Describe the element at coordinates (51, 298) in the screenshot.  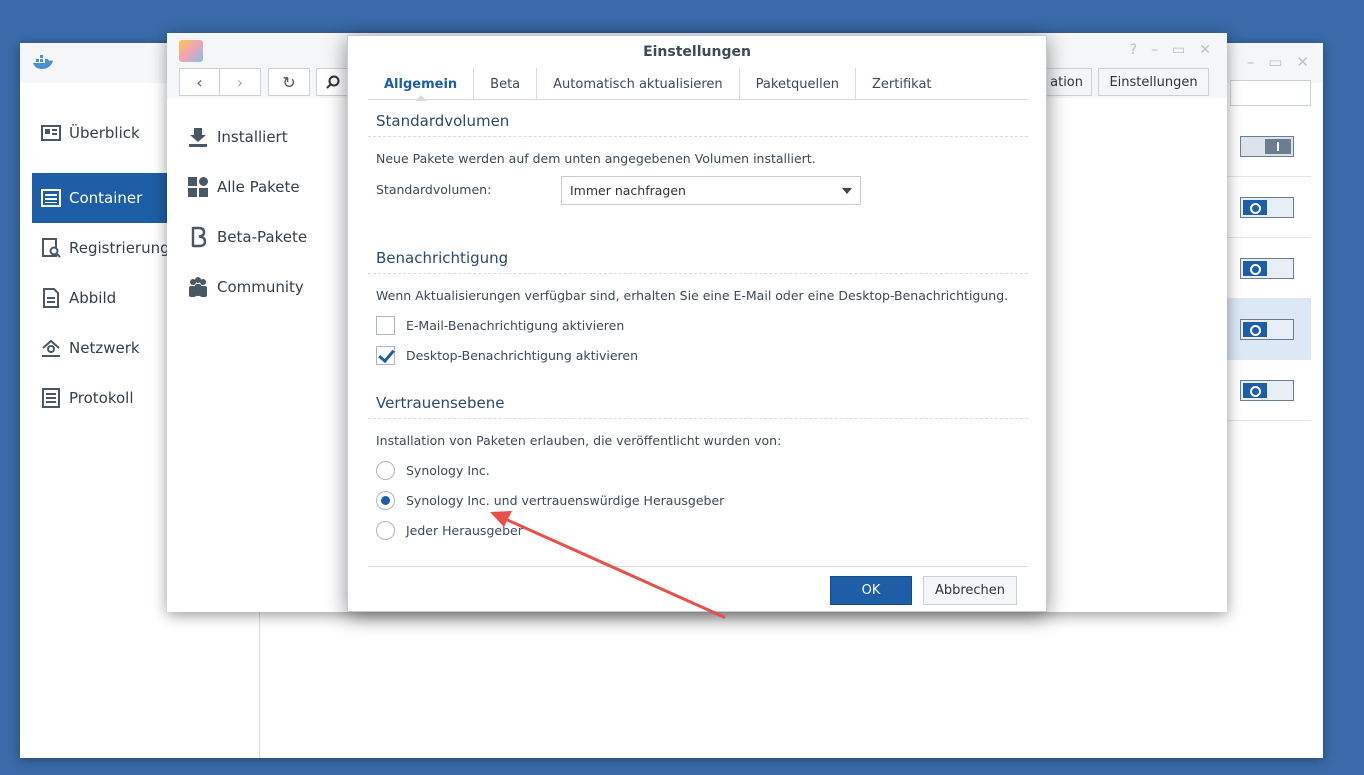
I see `image-icon` at that location.